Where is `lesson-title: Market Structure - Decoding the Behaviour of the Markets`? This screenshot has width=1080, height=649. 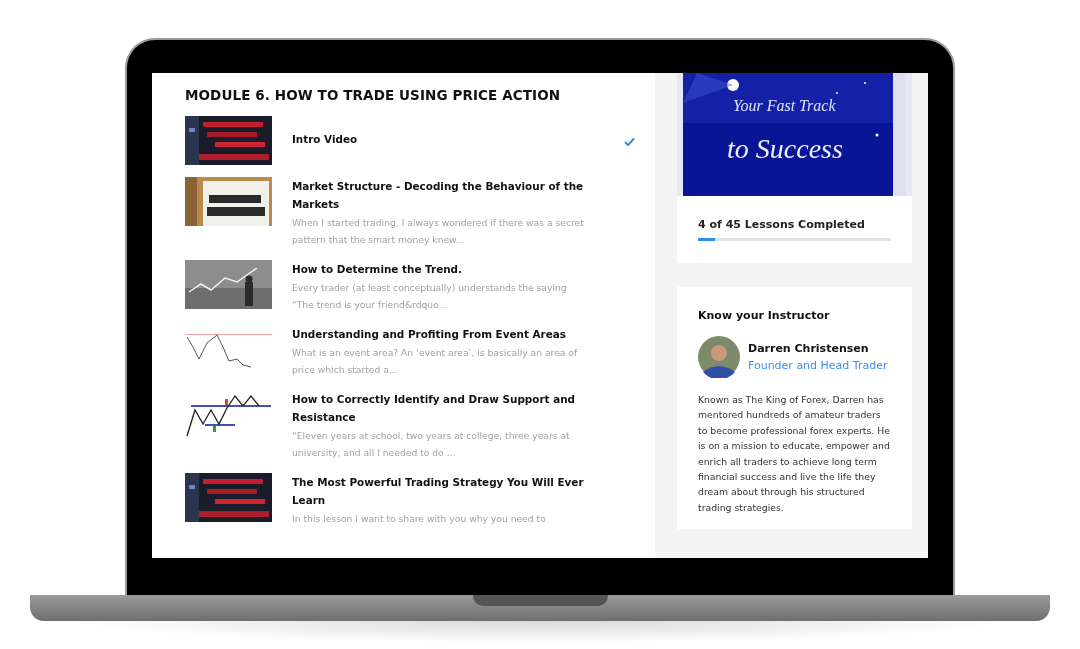 lesson-title: Market Structure - Decoding the Behaviour of the Markets is located at coordinates (439, 195).